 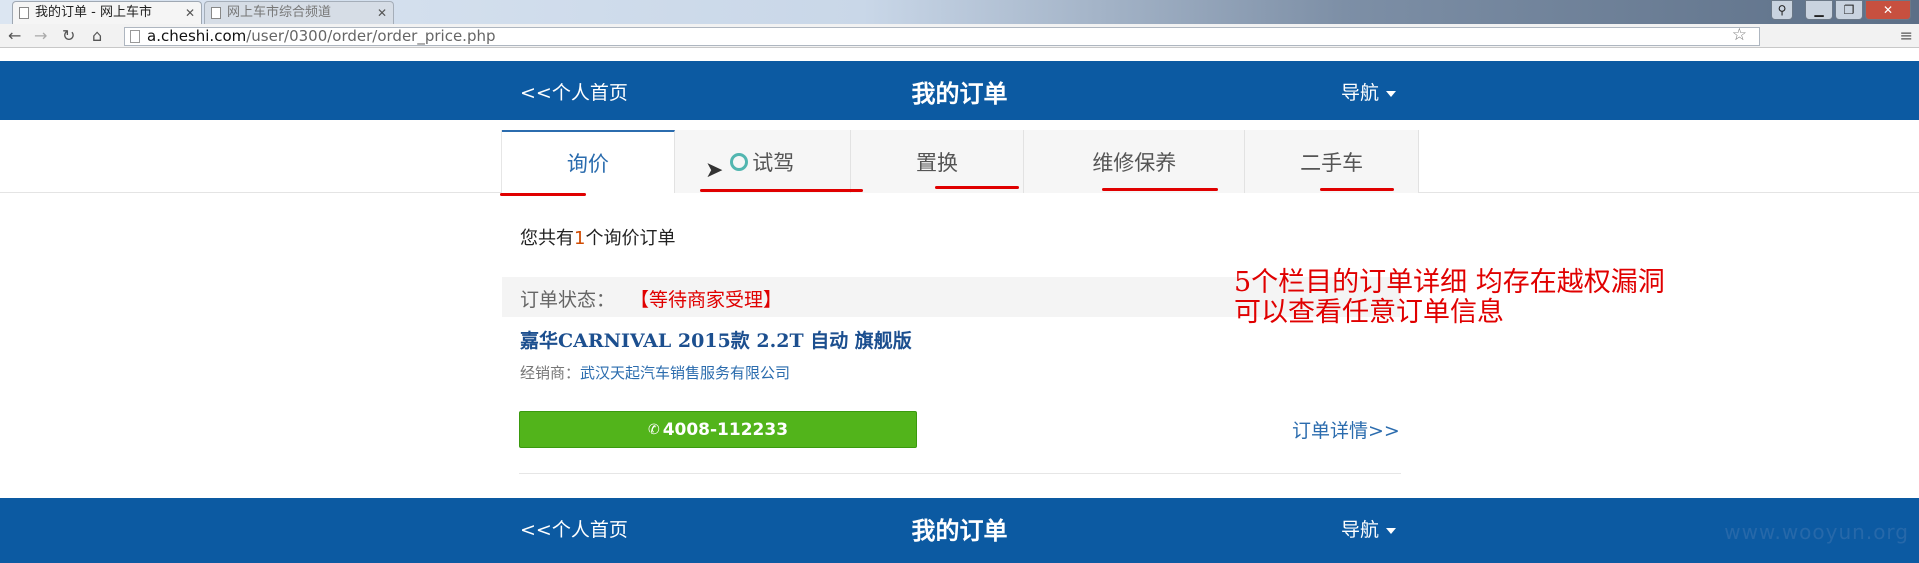 I want to click on phone-icon: ✆, so click(x=653, y=429).